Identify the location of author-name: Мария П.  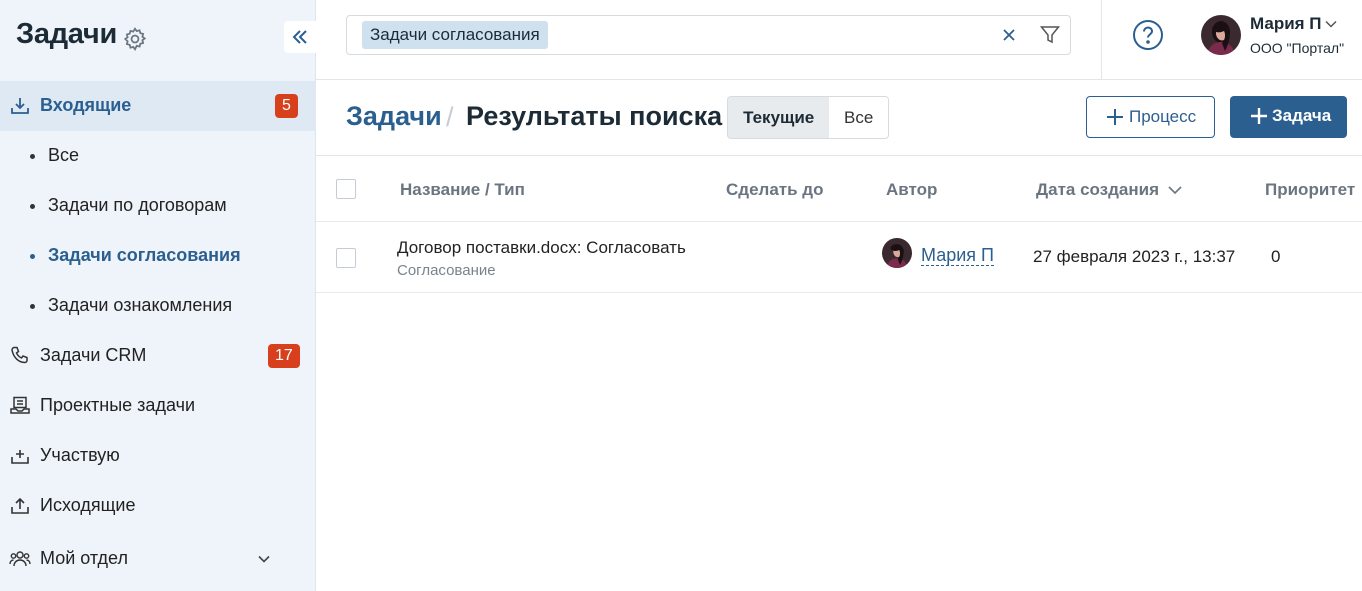
(957, 255).